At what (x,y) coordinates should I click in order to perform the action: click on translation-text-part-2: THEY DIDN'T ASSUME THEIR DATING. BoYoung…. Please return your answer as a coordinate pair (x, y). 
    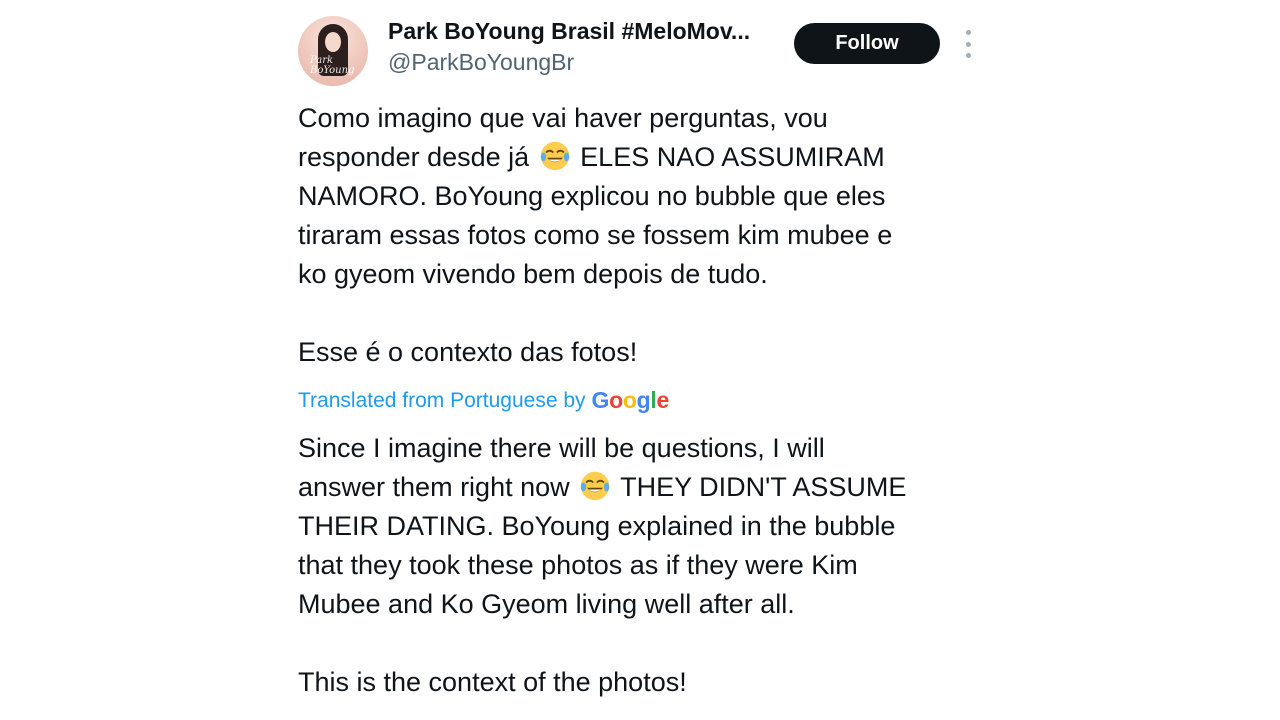
    Looking at the image, I should click on (602, 584).